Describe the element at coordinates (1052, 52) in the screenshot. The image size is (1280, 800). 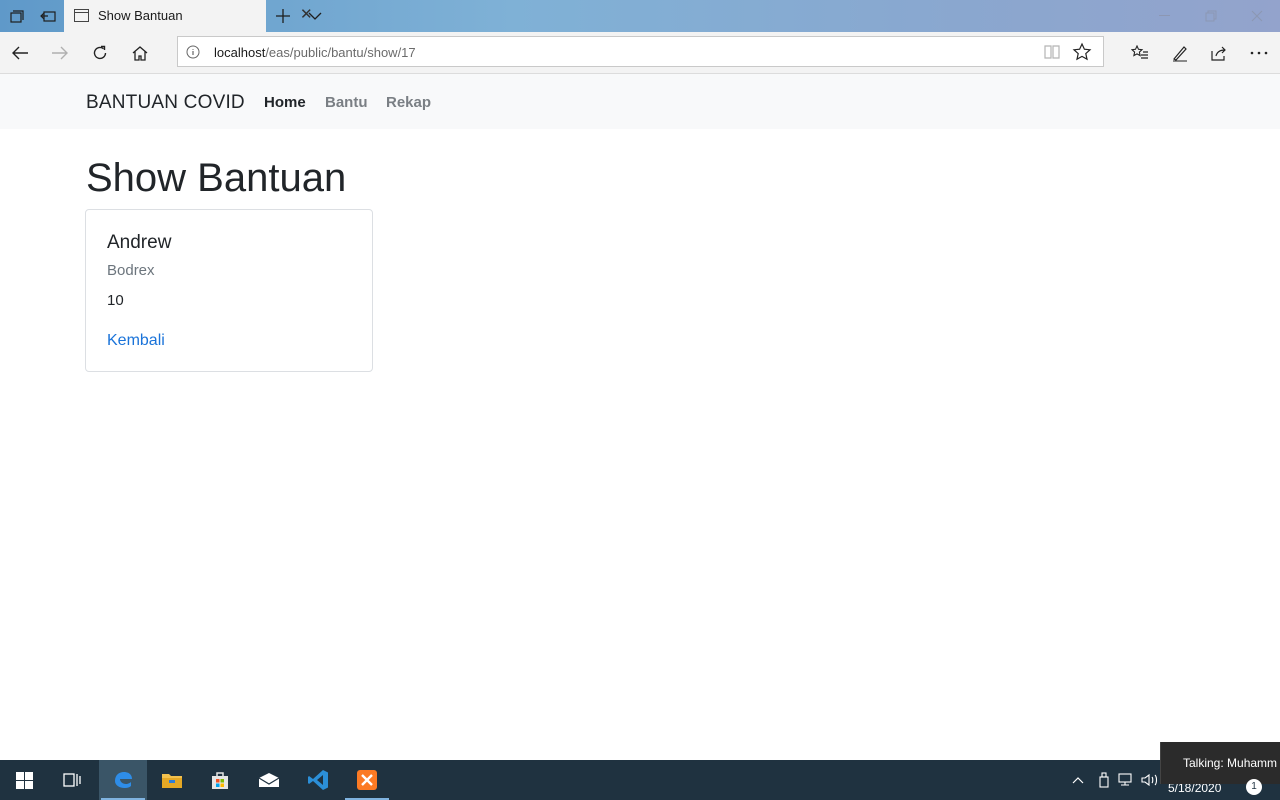
I see `reading-view-icon` at that location.